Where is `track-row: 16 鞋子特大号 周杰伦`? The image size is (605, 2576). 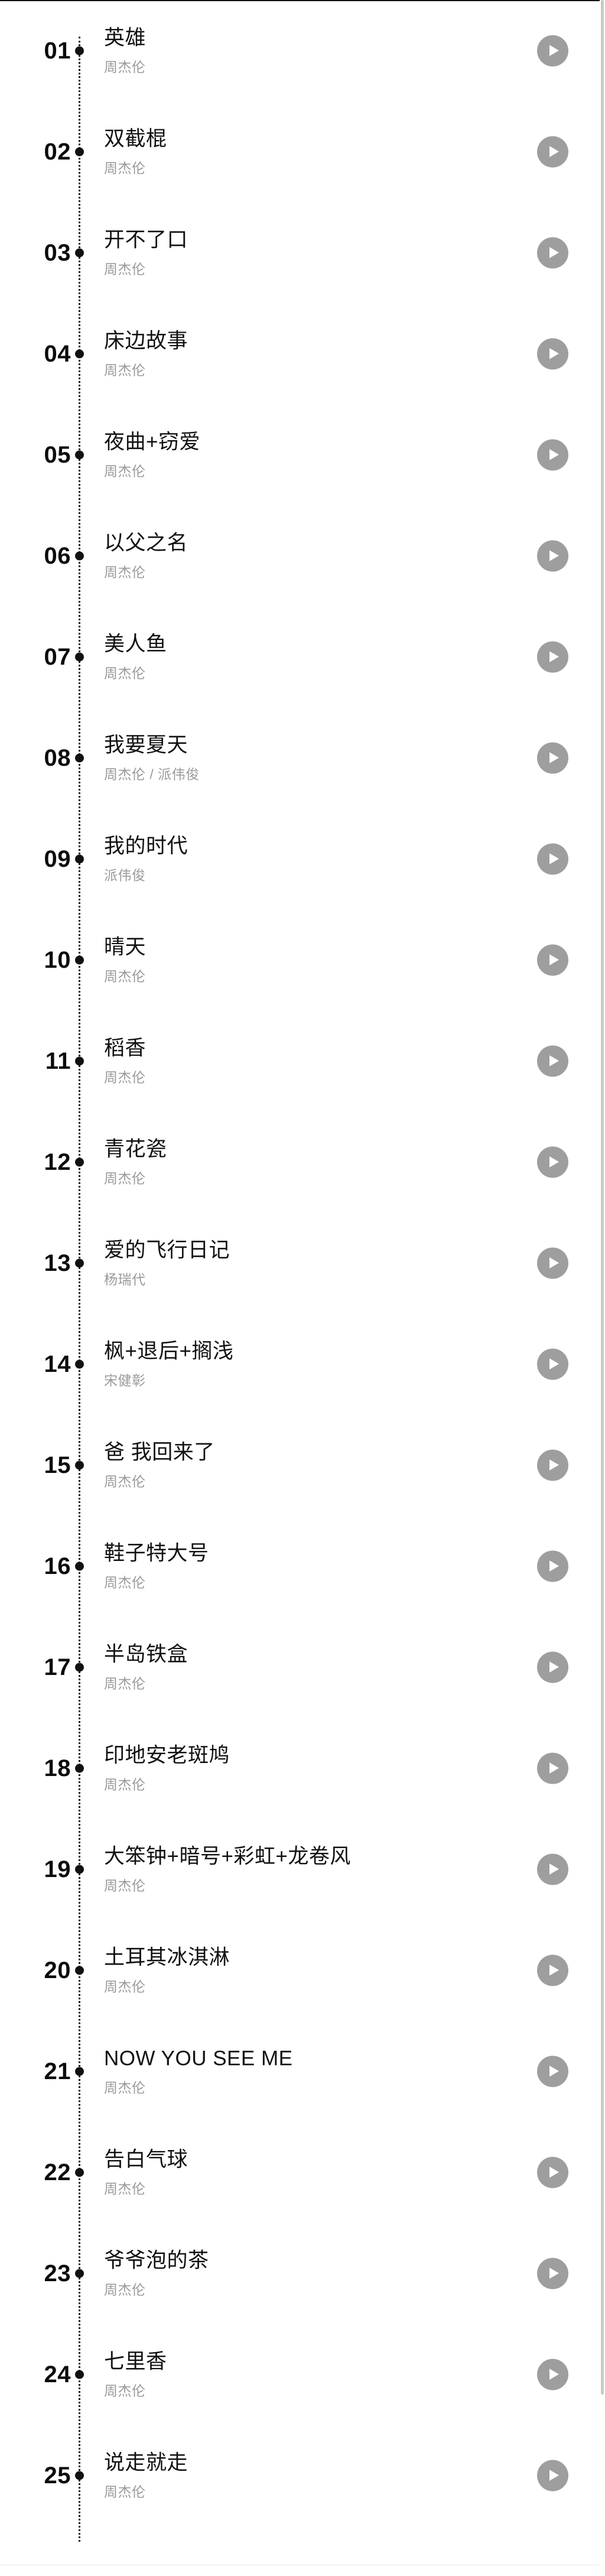 track-row: 16 鞋子特大号 周杰伦 is located at coordinates (302, 1566).